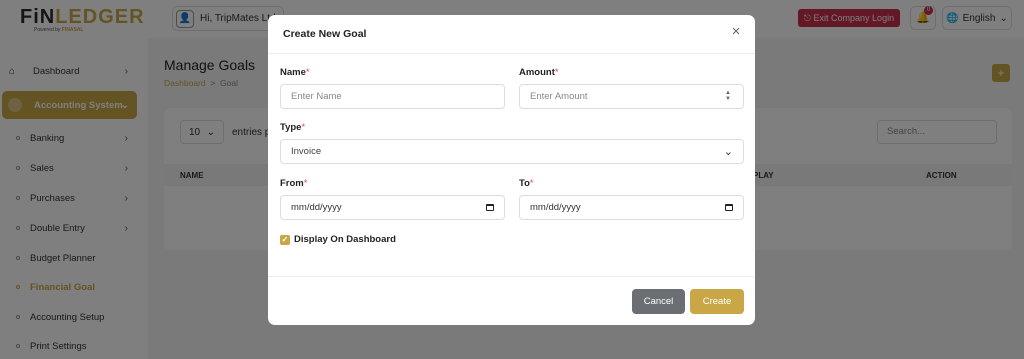  Describe the element at coordinates (285, 239) in the screenshot. I see `display-on-dashboard-checkbox: ✓` at that location.